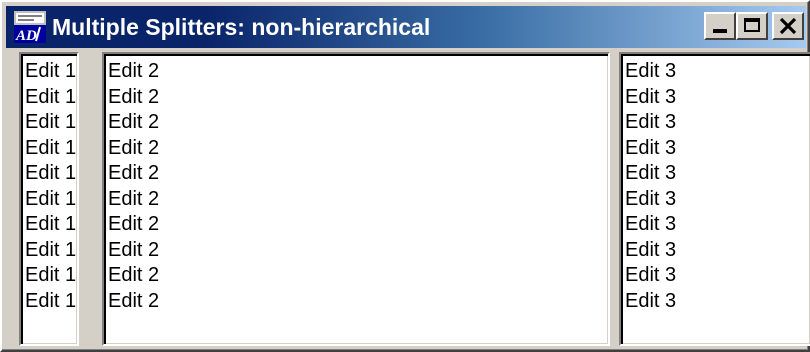  What do you see at coordinates (26, 35) in the screenshot?
I see `svg-text: AD` at bounding box center [26, 35].